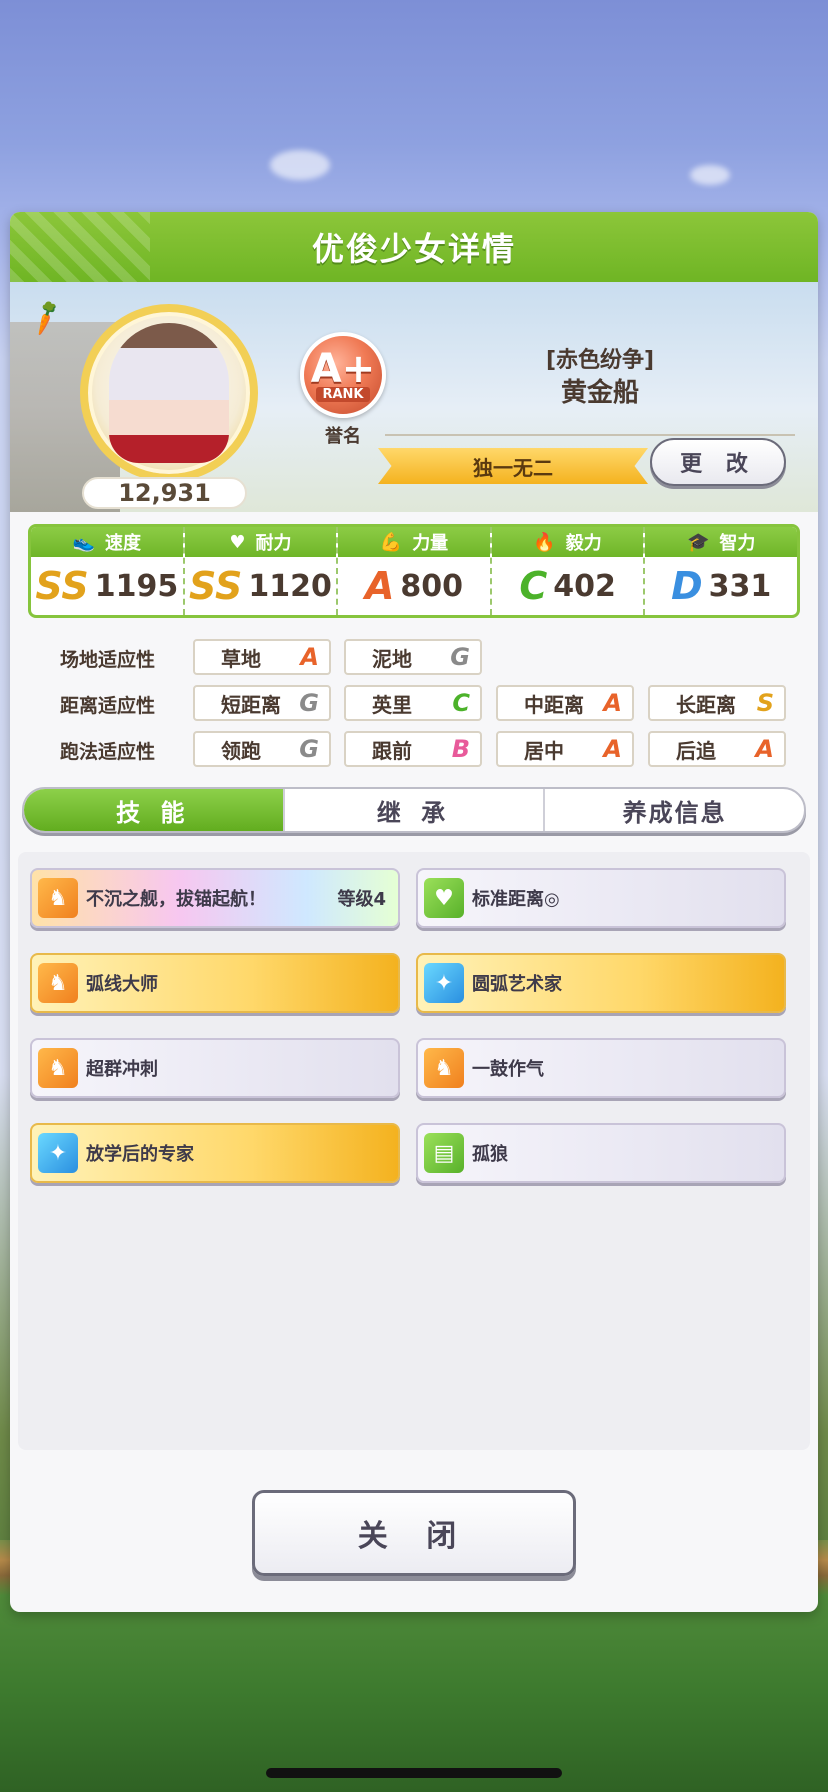  Describe the element at coordinates (717, 749) in the screenshot. I see `apt-chip: 后追 A` at that location.